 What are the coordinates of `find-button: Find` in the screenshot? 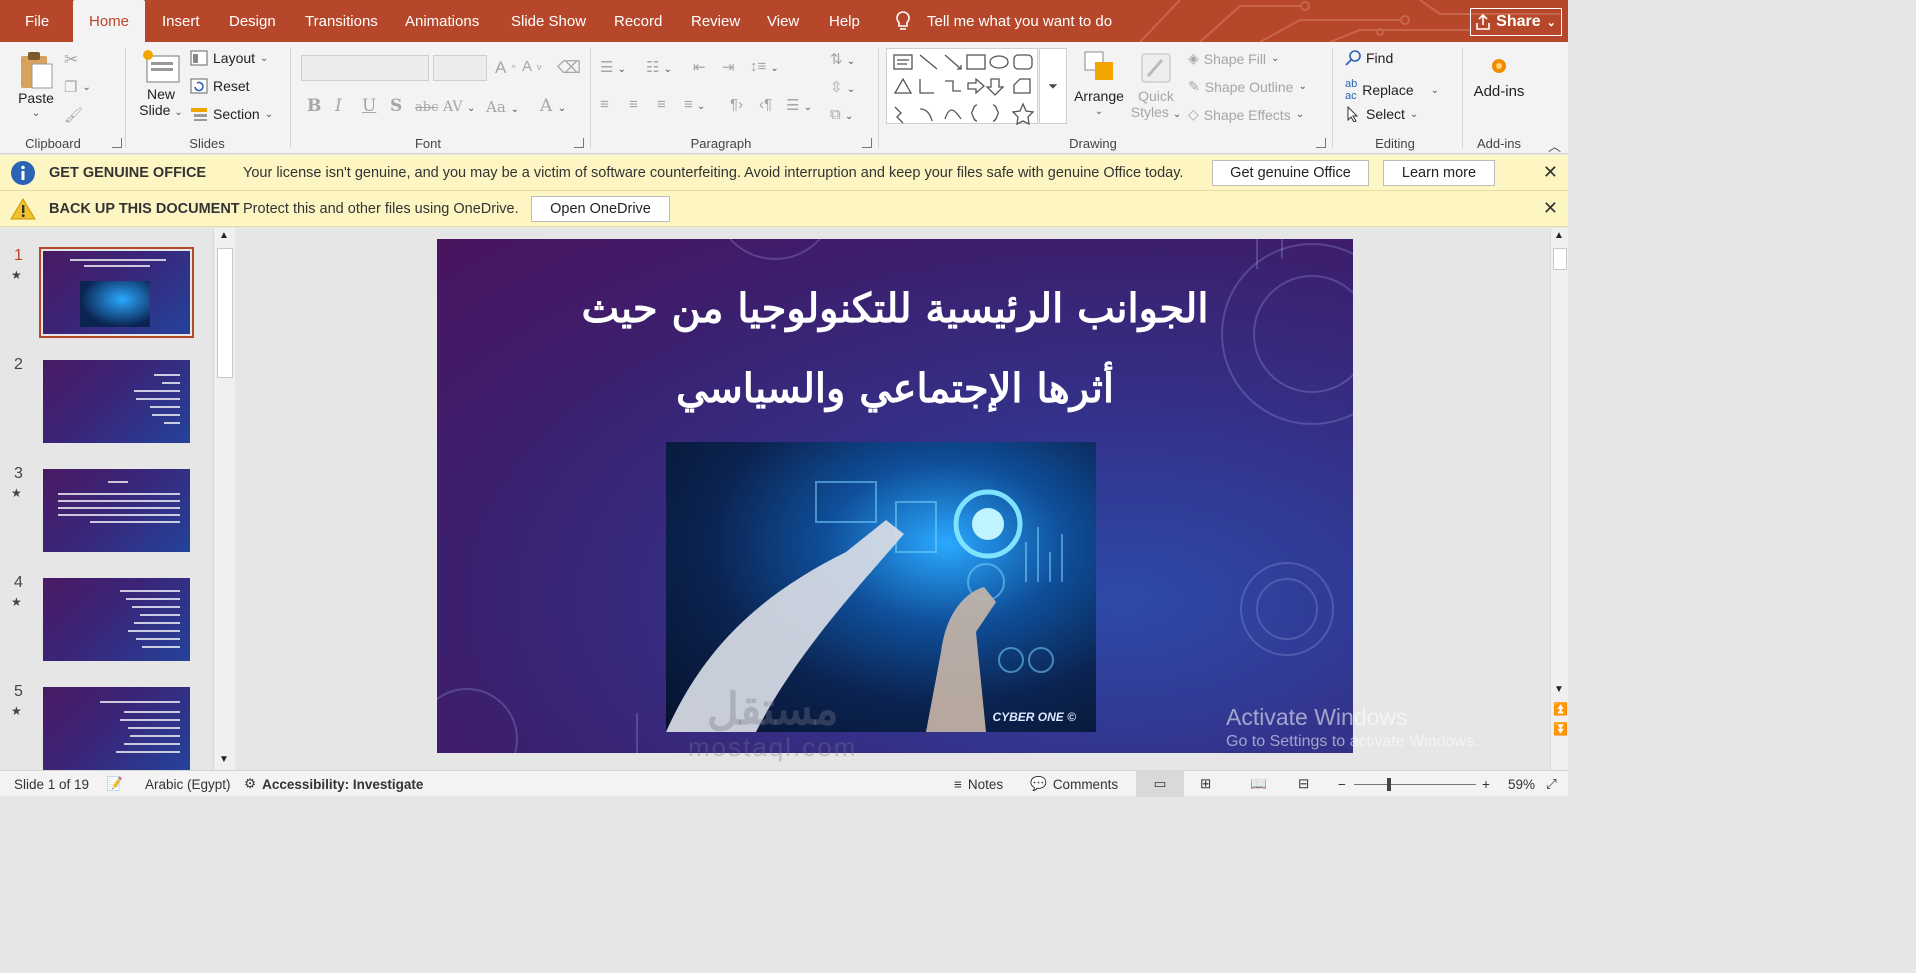 It's located at (1369, 58).